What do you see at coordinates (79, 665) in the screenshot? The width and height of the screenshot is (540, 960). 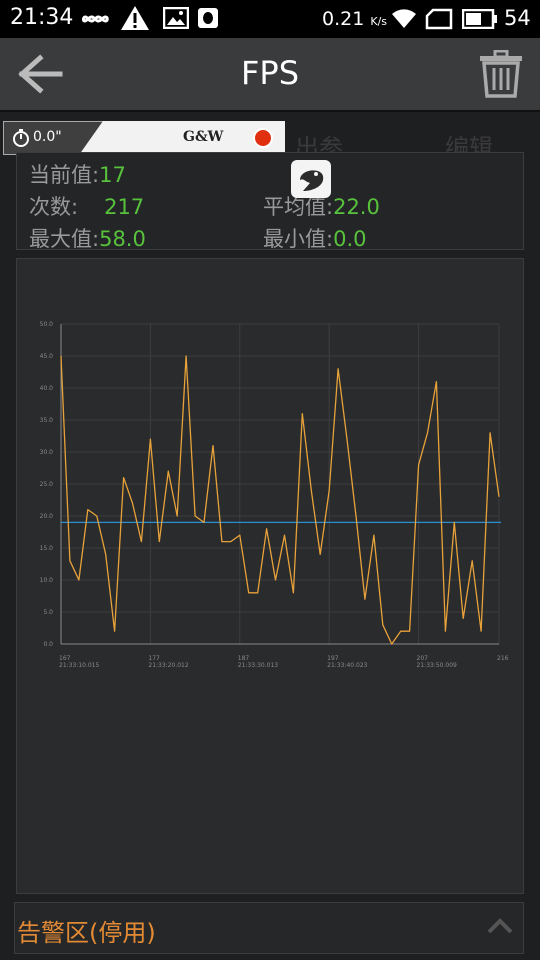 I see `x-tick-sublabel: 21:33:10.015` at bounding box center [79, 665].